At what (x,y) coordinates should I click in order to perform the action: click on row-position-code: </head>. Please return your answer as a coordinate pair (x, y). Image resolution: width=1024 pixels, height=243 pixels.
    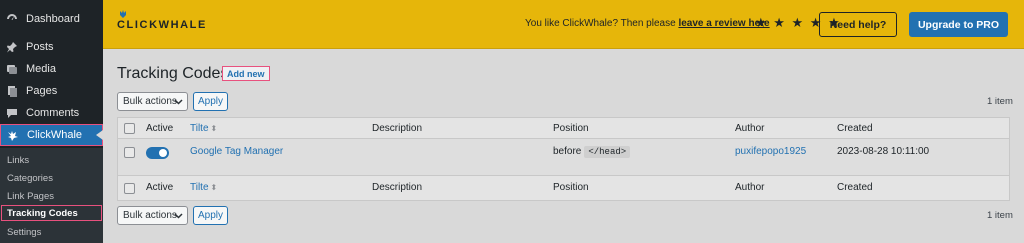
    Looking at the image, I should click on (607, 152).